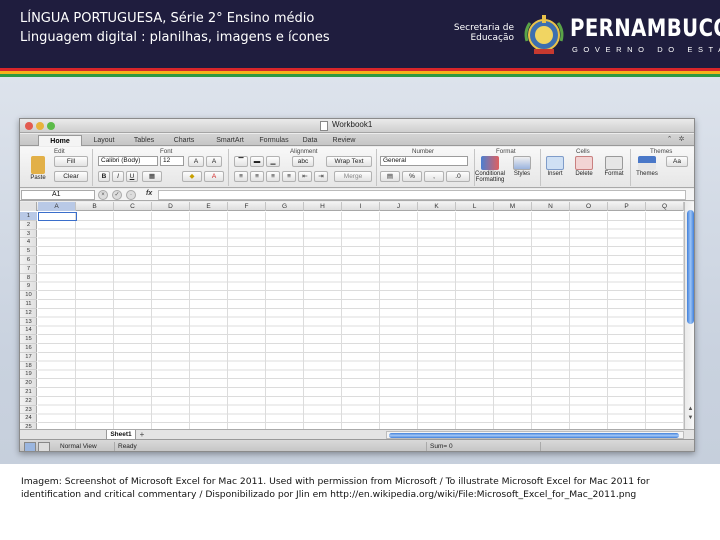 The image size is (720, 540). What do you see at coordinates (490, 169) in the screenshot?
I see `conditional-formatting-button: Conditional Formatting` at bounding box center [490, 169].